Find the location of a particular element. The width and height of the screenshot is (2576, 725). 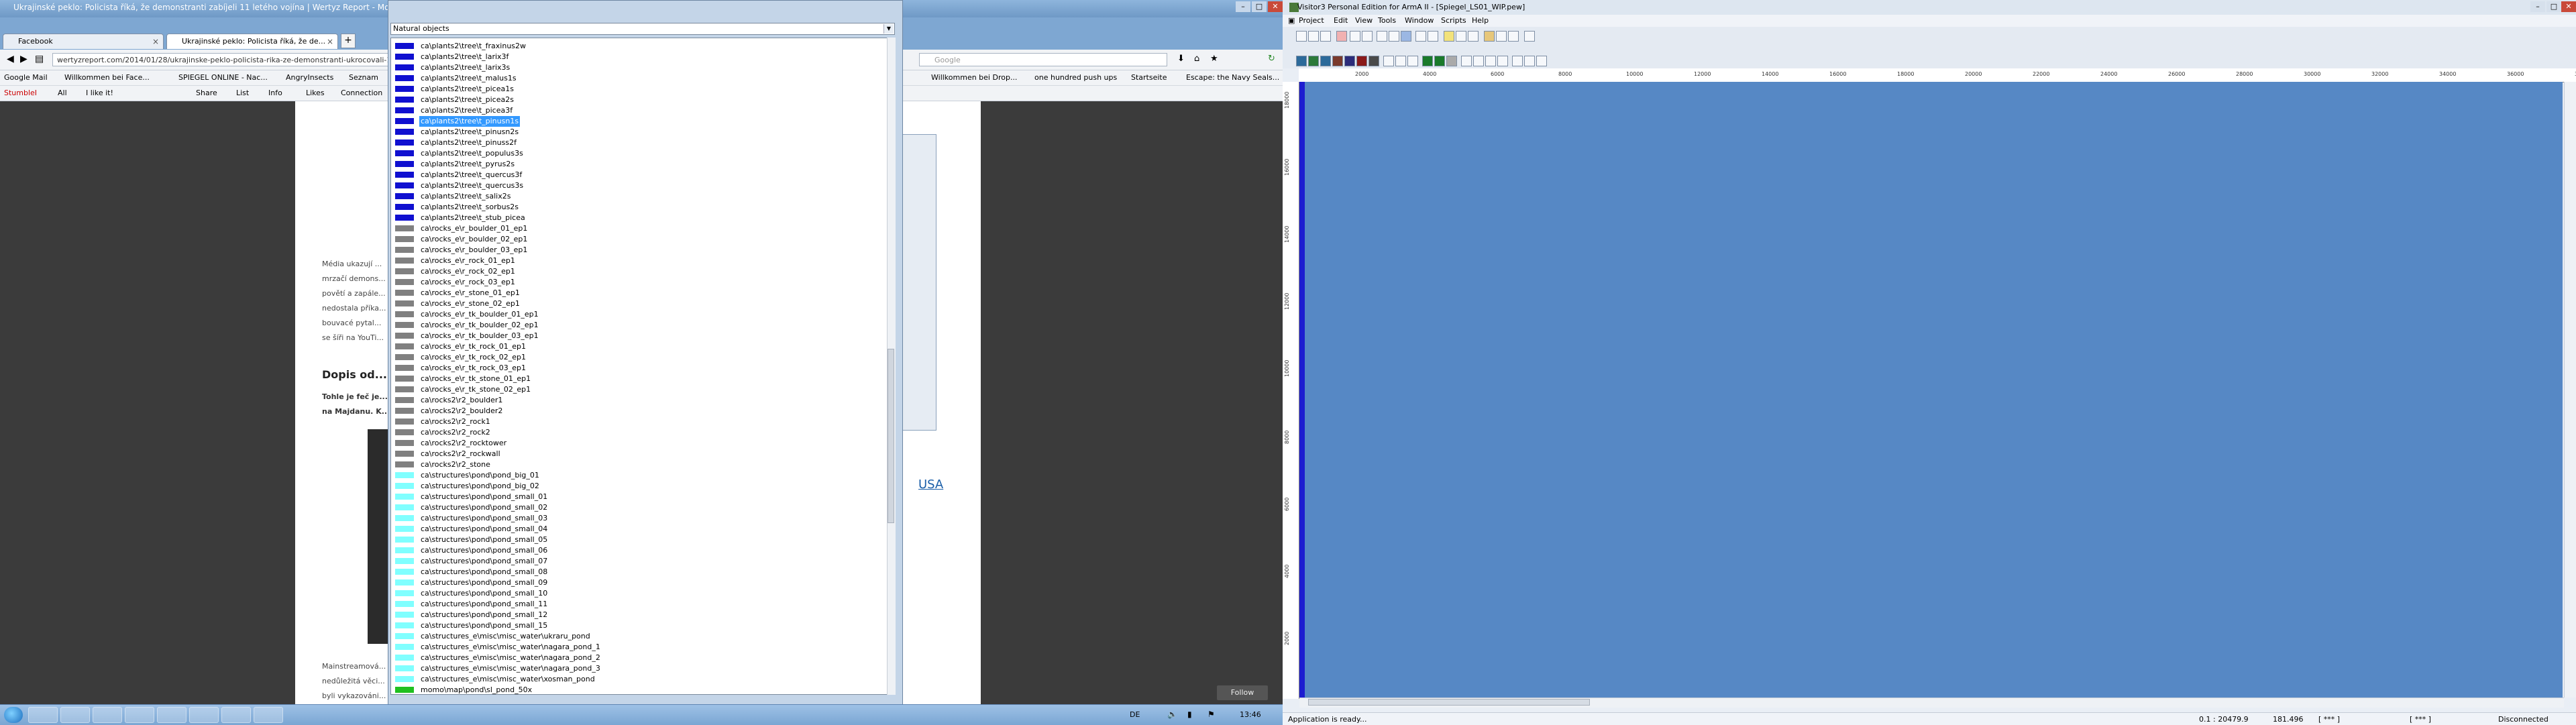

open-icon is located at coordinates (1313, 36).